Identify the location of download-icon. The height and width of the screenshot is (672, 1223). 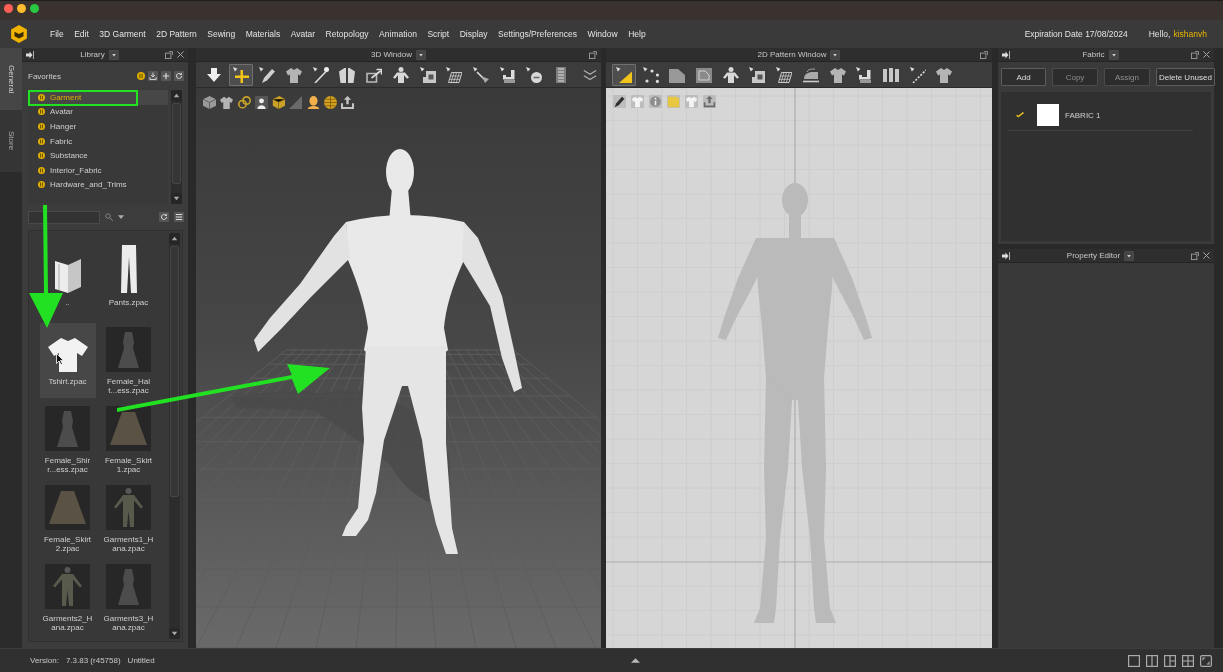
(153, 76).